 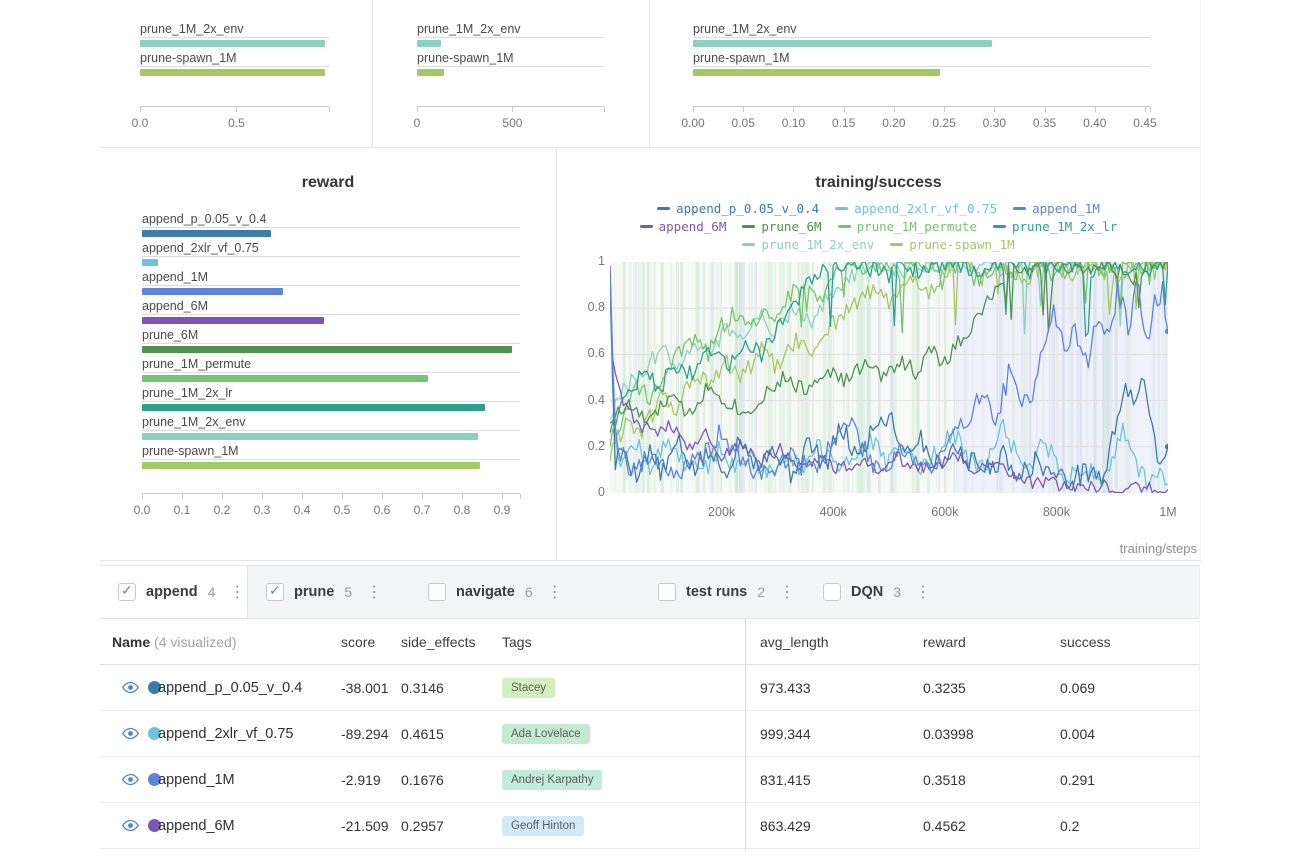 I want to click on column-header-score: score, so click(x=368, y=642).